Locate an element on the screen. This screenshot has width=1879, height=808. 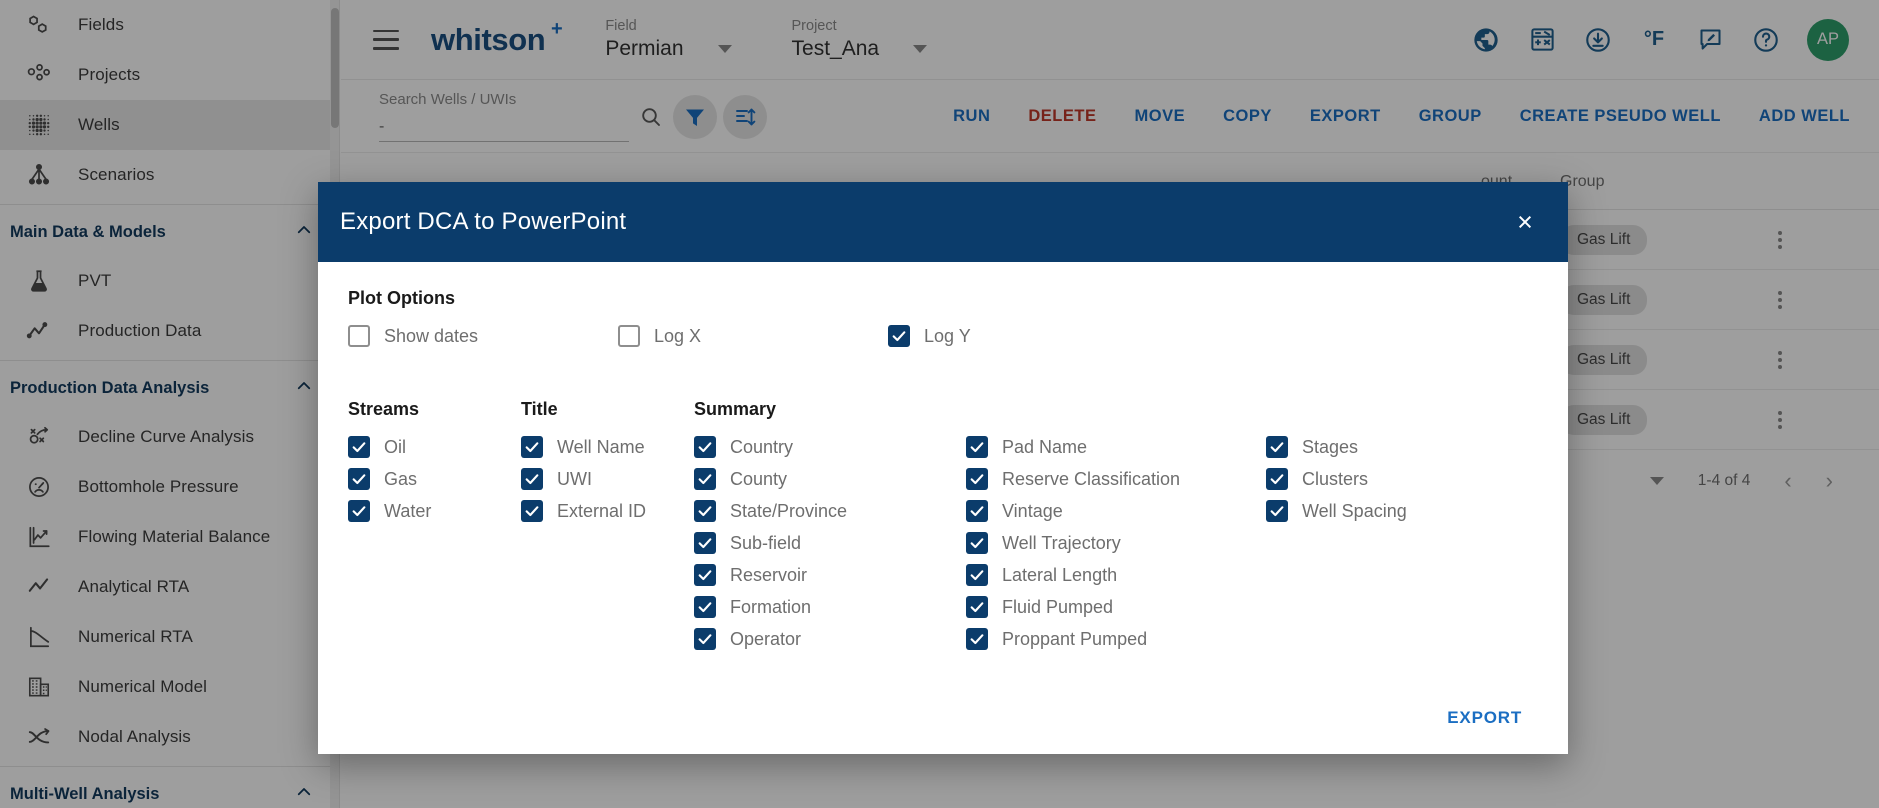
search-icon is located at coordinates (651, 117).